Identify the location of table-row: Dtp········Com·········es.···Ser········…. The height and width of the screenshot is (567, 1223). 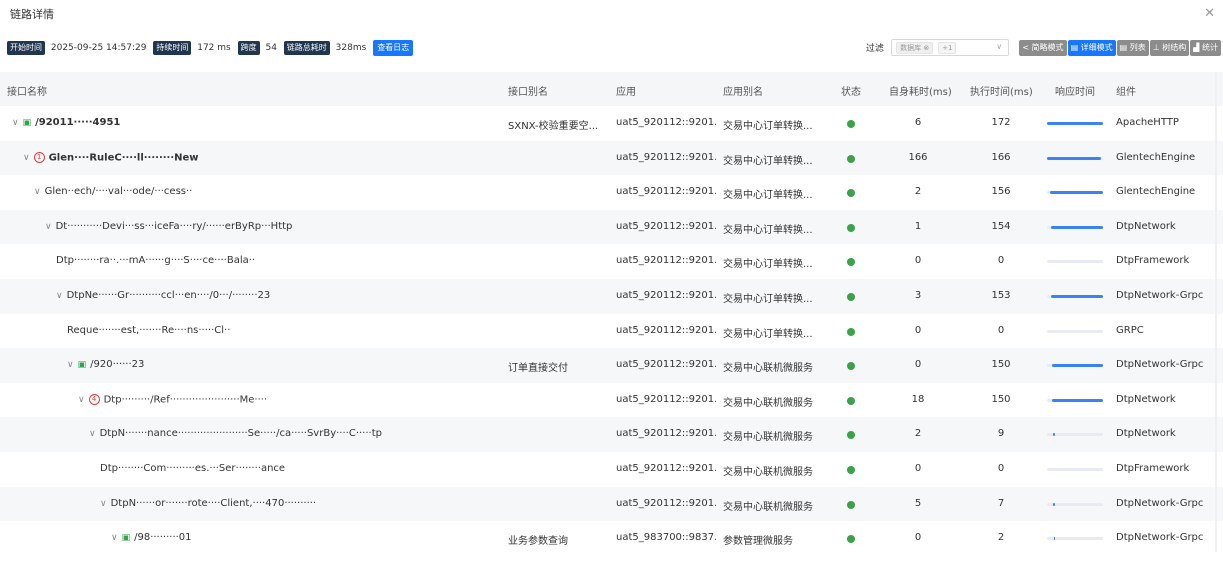
(611, 469).